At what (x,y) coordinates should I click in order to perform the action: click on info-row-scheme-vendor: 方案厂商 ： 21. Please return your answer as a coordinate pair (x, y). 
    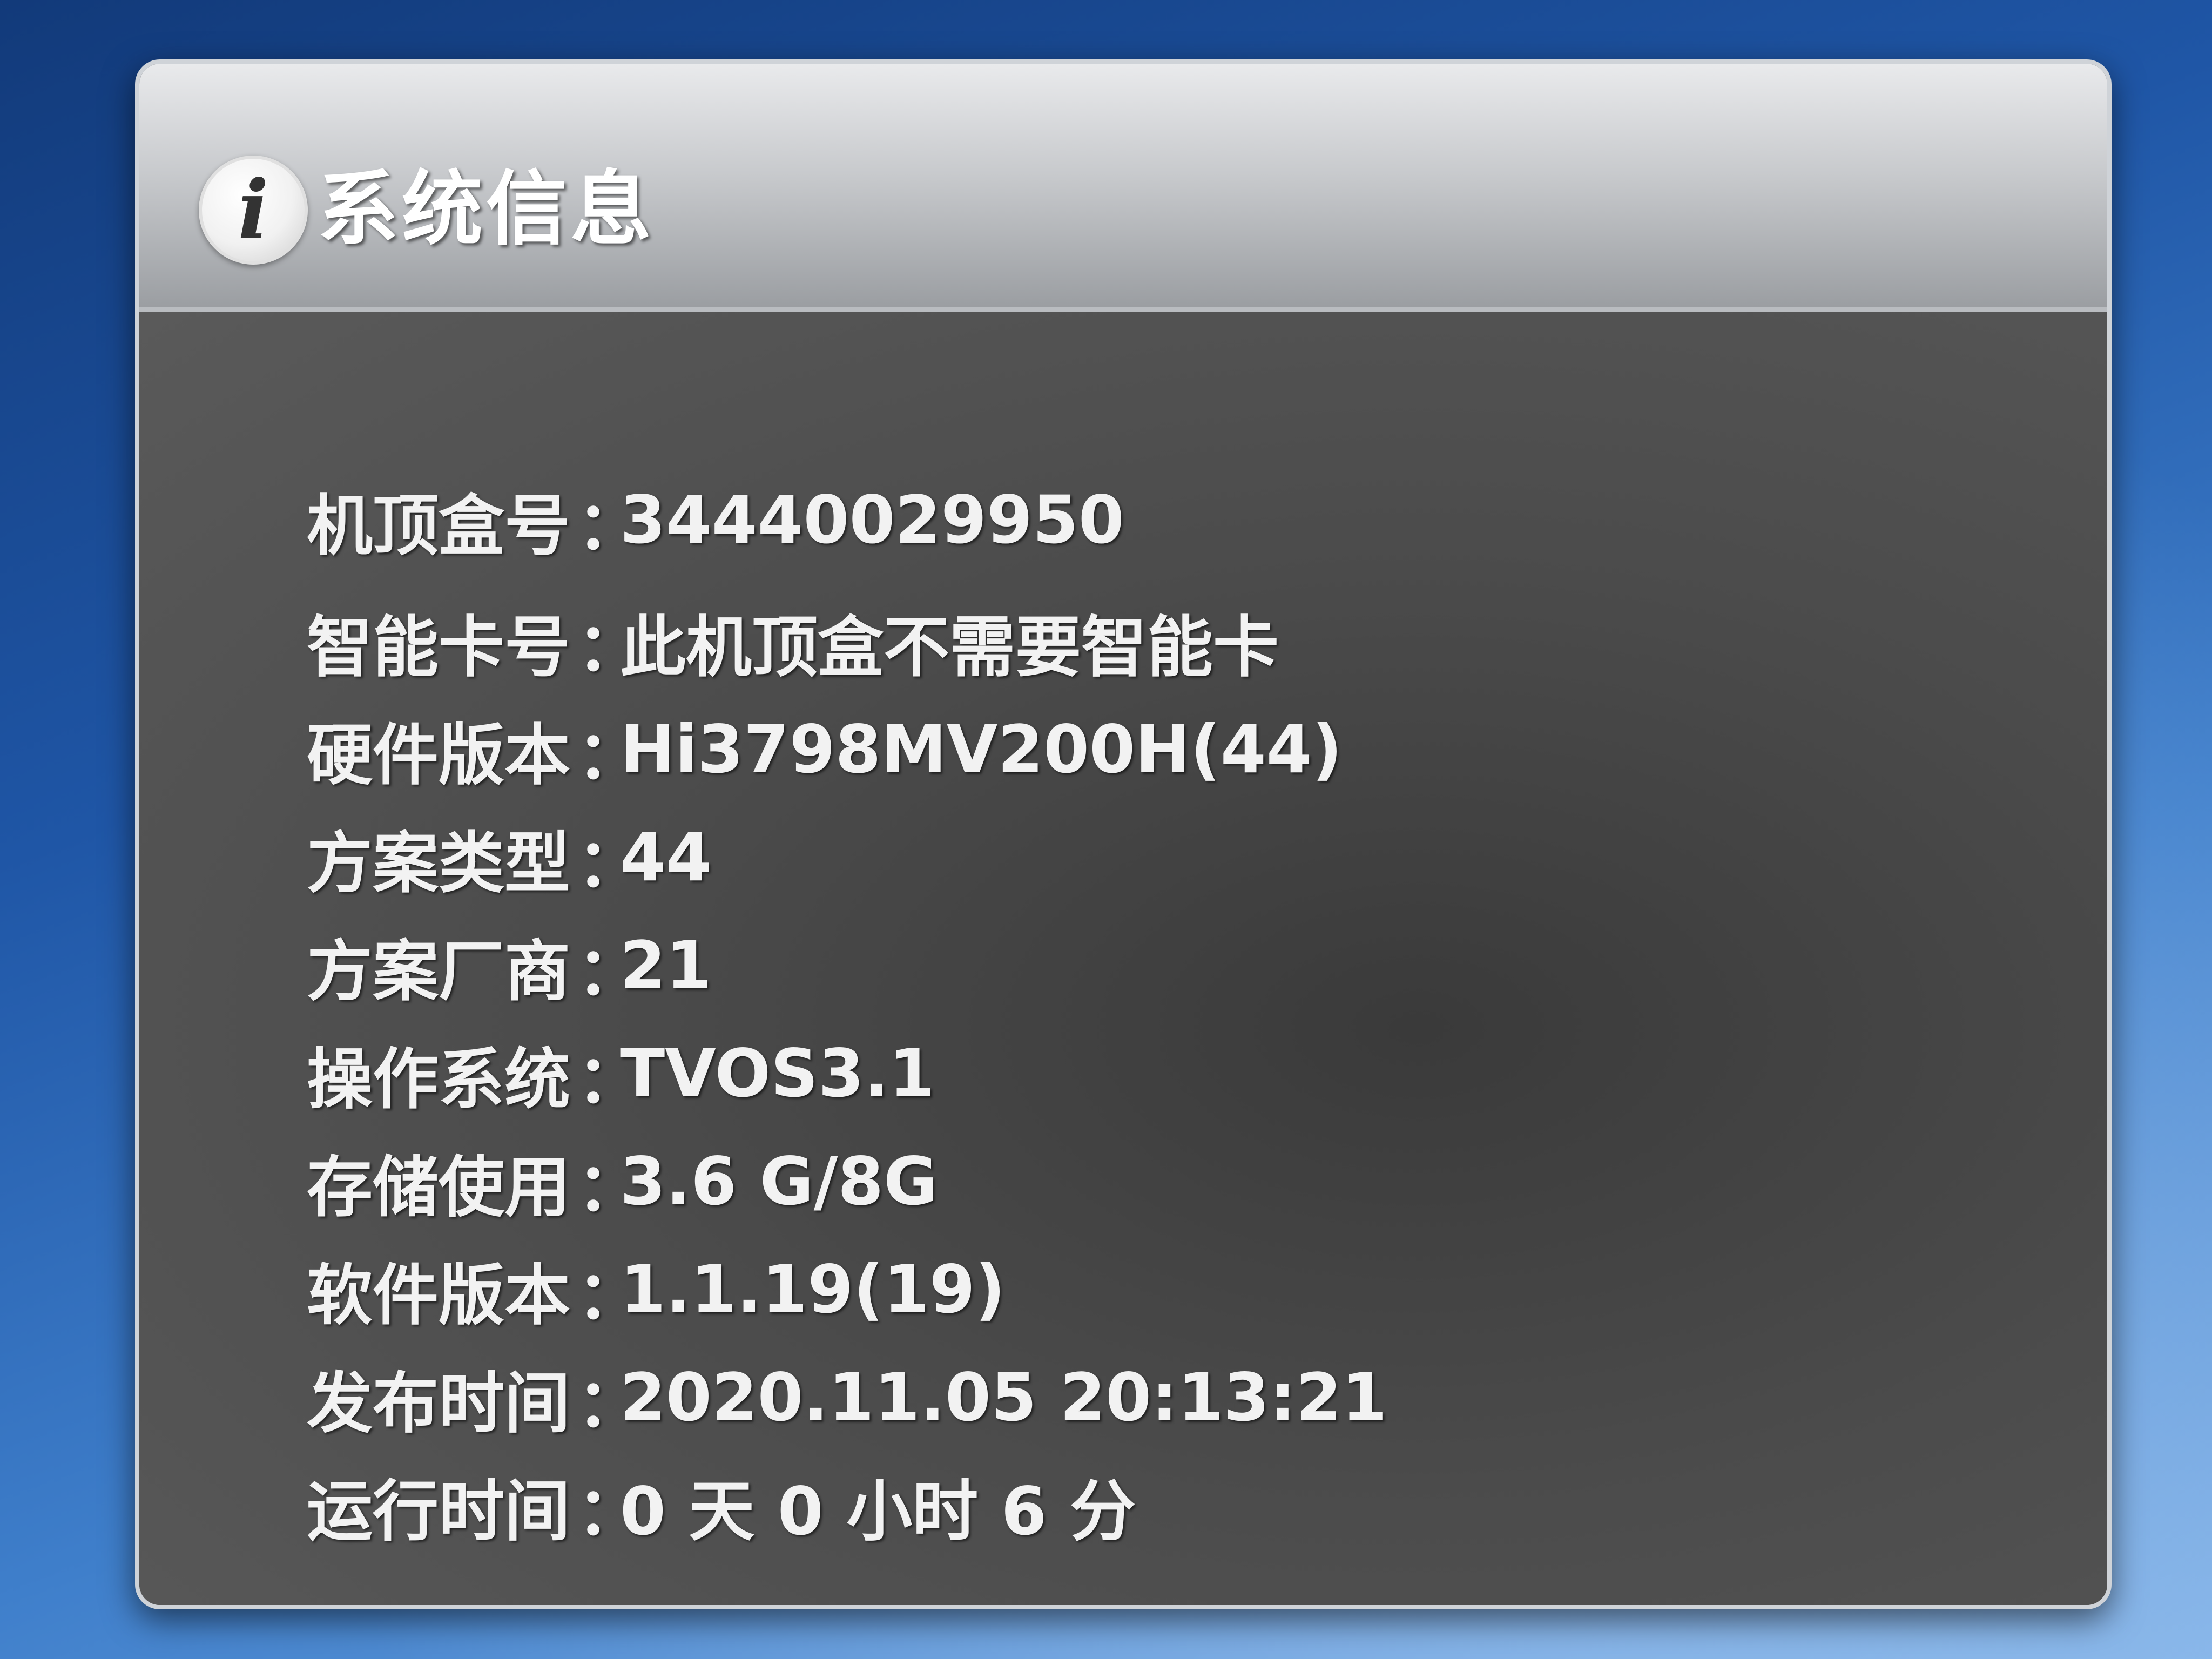
    Looking at the image, I should click on (1144, 966).